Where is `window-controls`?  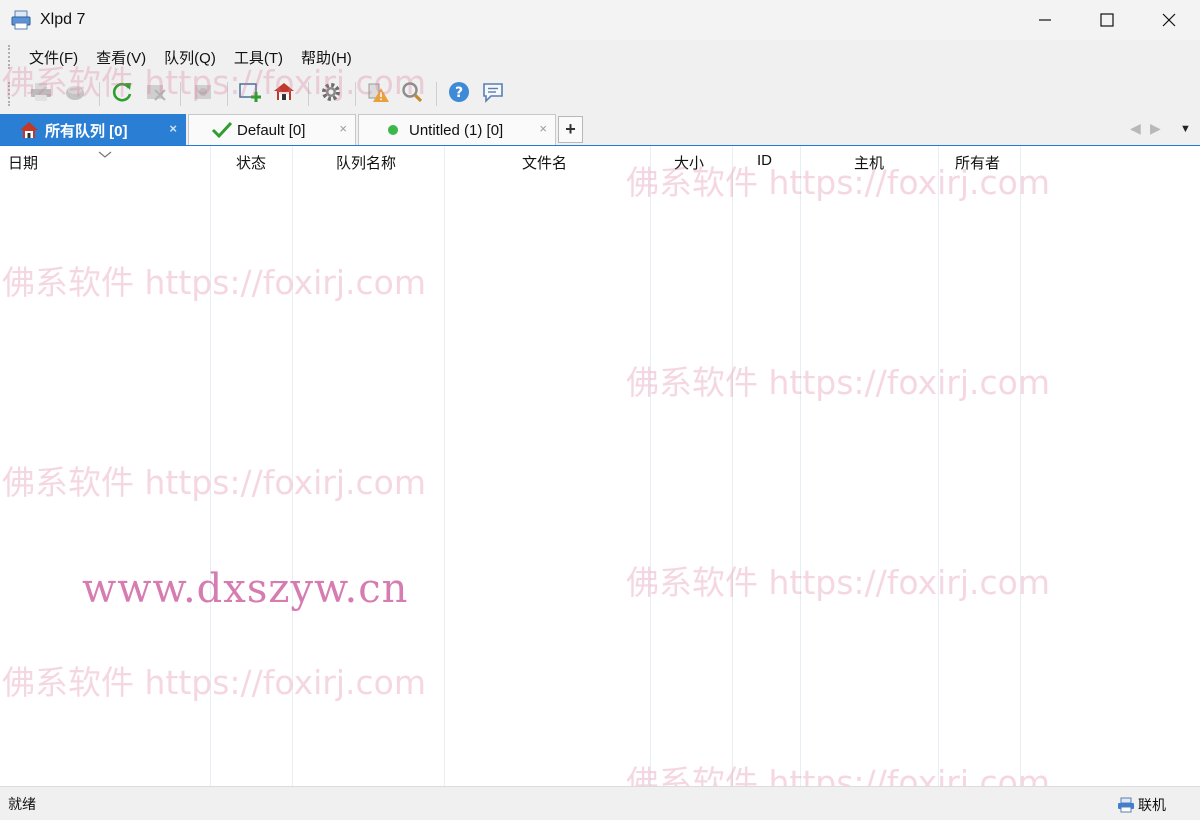
window-controls is located at coordinates (1107, 20).